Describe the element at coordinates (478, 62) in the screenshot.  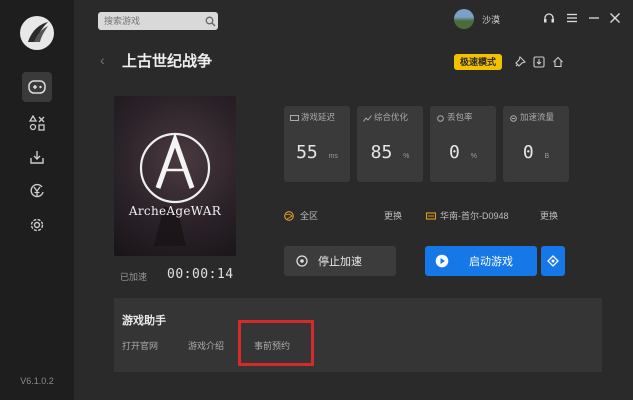
I see `speed-mode-badge: 极速模式` at that location.